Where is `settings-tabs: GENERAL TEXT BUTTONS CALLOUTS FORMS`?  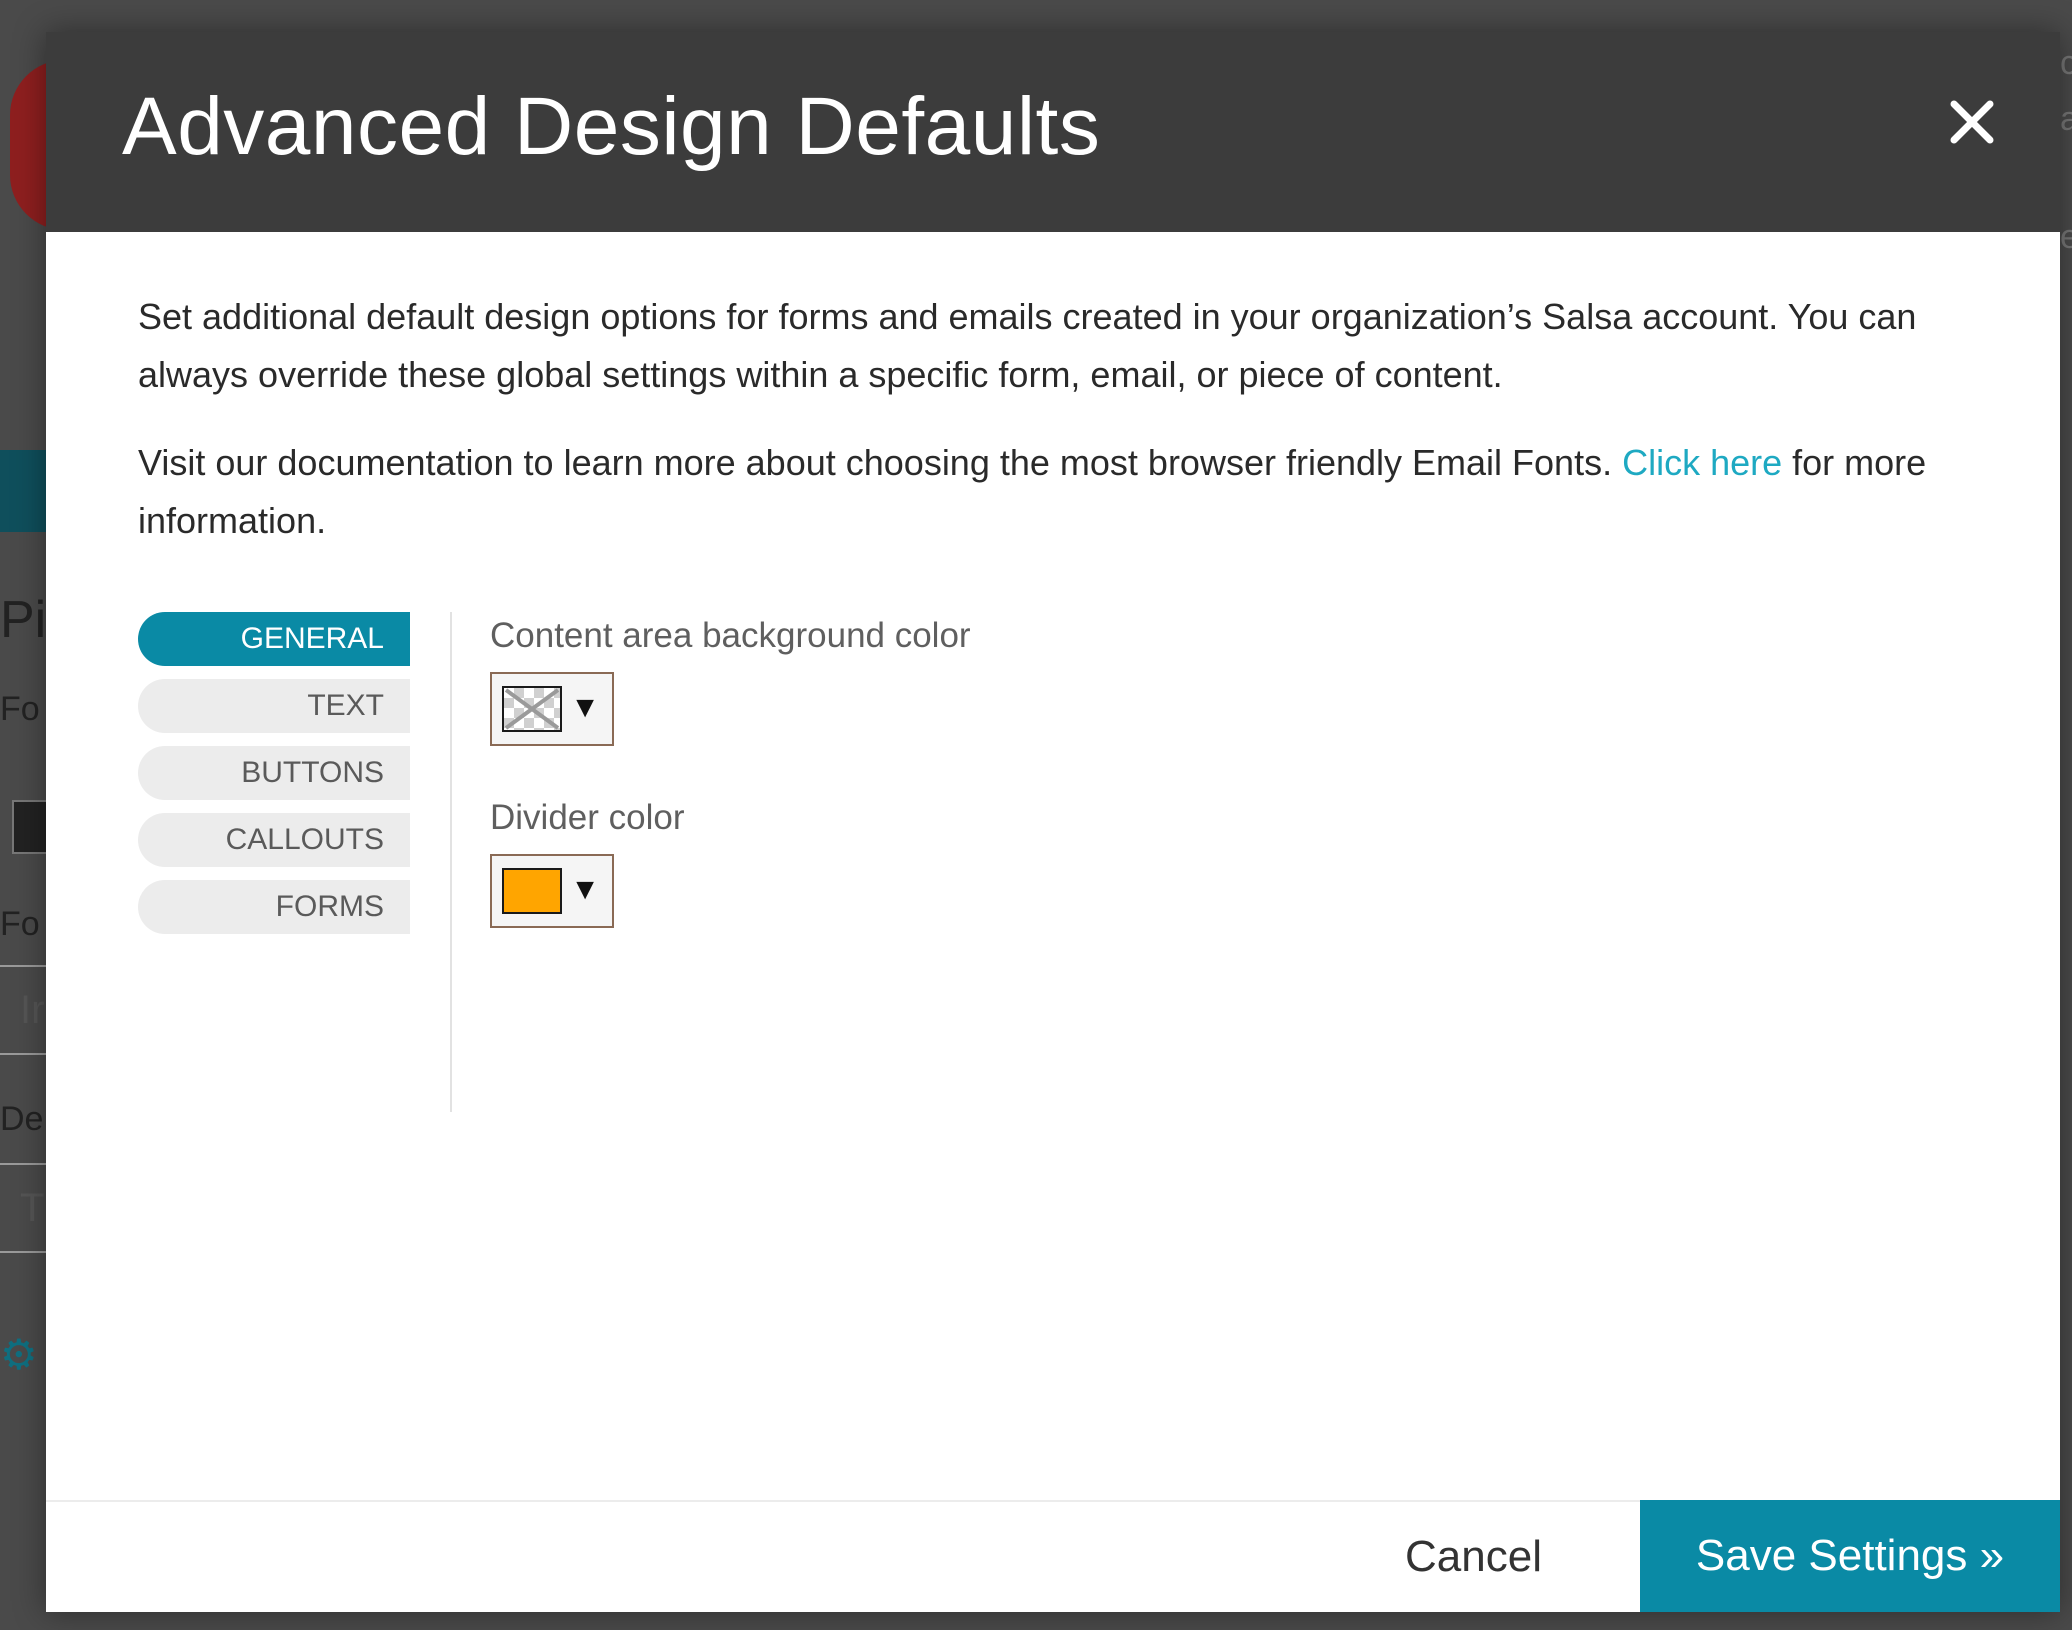 settings-tabs: GENERAL TEXT BUTTONS CALLOUTS FORMS is located at coordinates (274, 779).